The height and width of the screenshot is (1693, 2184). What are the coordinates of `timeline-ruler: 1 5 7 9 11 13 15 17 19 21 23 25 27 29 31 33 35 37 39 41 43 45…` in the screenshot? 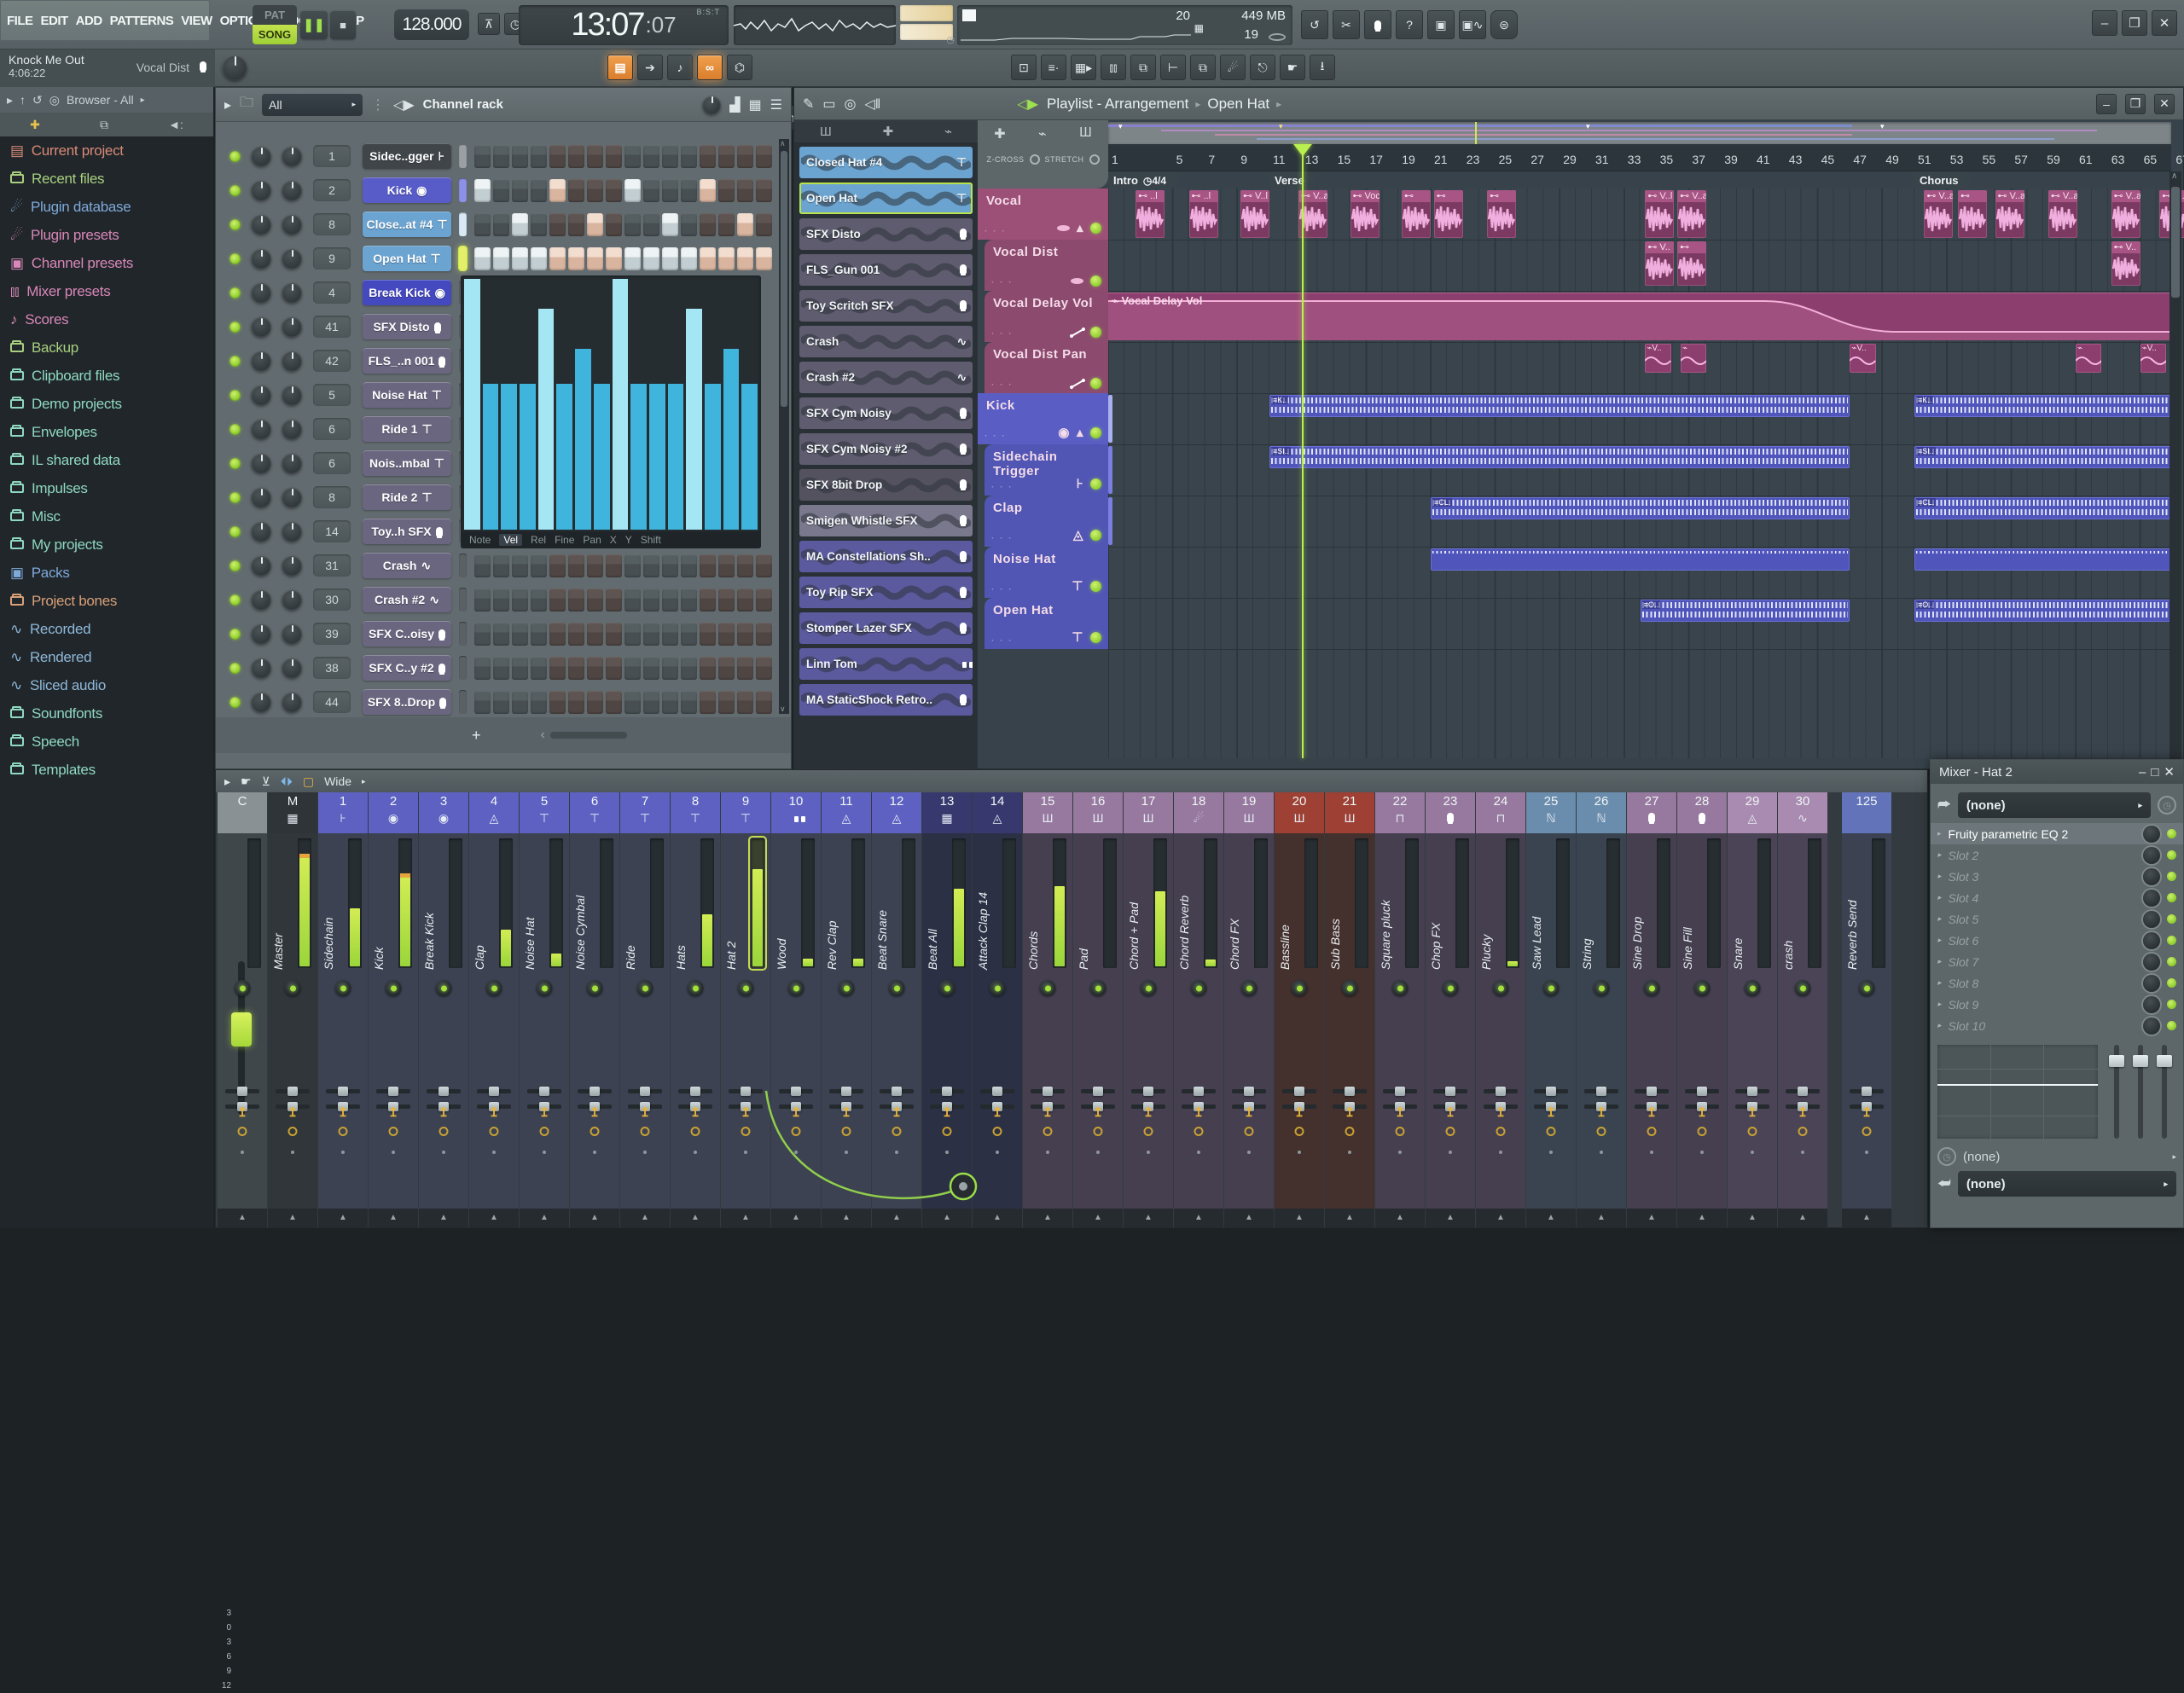 It's located at (1646, 157).